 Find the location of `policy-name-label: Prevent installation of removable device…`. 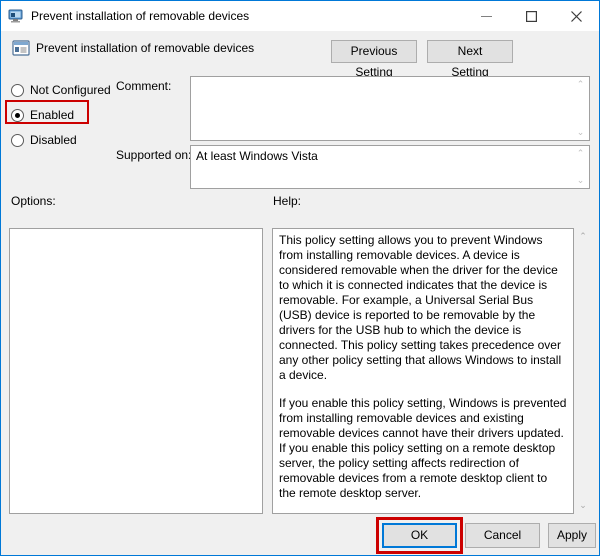

policy-name-label: Prevent installation of removable device… is located at coordinates (145, 48).